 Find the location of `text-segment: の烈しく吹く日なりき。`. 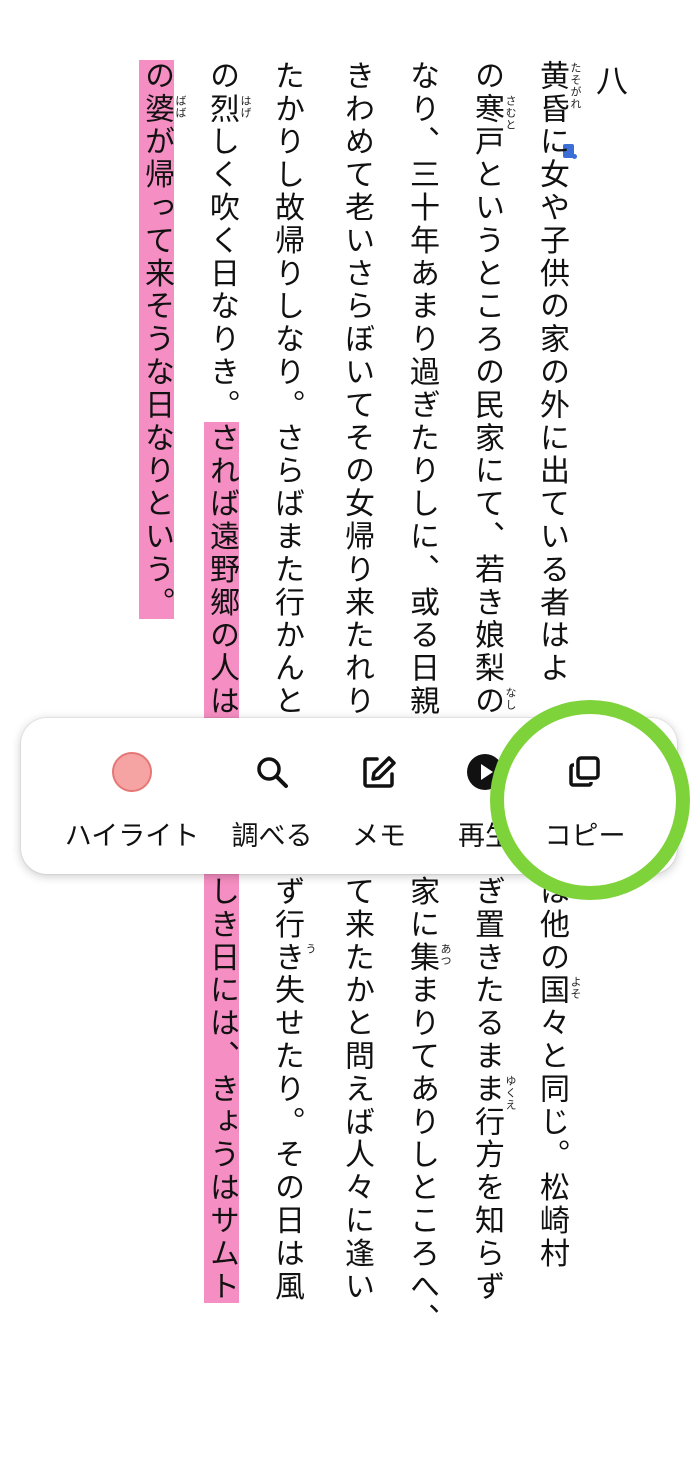

text-segment: の烈しく吹く日なりき。 is located at coordinates (221, 241).